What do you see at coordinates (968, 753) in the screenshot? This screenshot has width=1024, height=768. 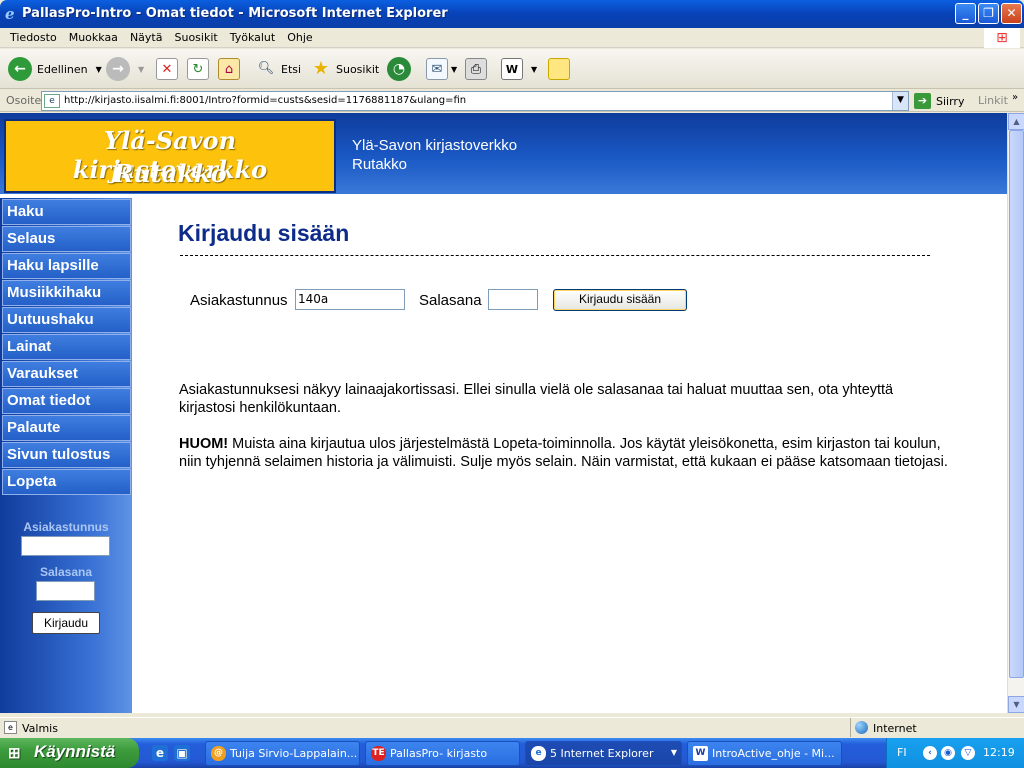 I see `tray-security-icon: ▽` at bounding box center [968, 753].